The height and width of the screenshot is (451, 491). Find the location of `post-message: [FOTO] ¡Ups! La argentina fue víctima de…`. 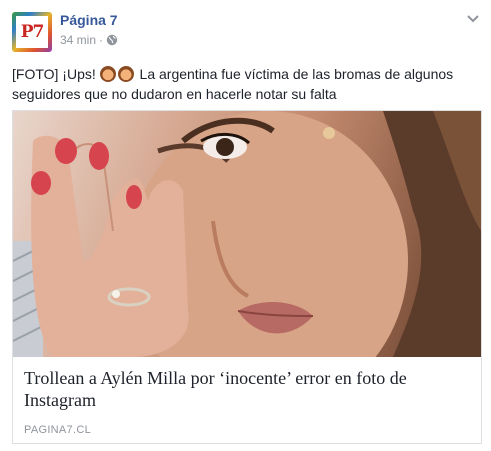

post-message: [FOTO] ¡Ups! La argentina fue víctima de… is located at coordinates (247, 84).